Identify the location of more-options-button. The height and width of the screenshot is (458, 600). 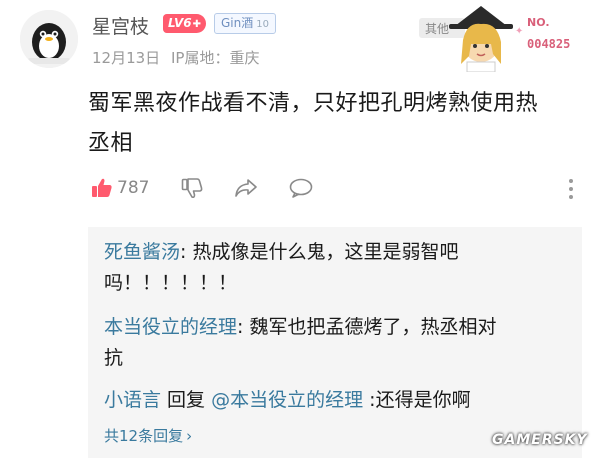
(571, 189).